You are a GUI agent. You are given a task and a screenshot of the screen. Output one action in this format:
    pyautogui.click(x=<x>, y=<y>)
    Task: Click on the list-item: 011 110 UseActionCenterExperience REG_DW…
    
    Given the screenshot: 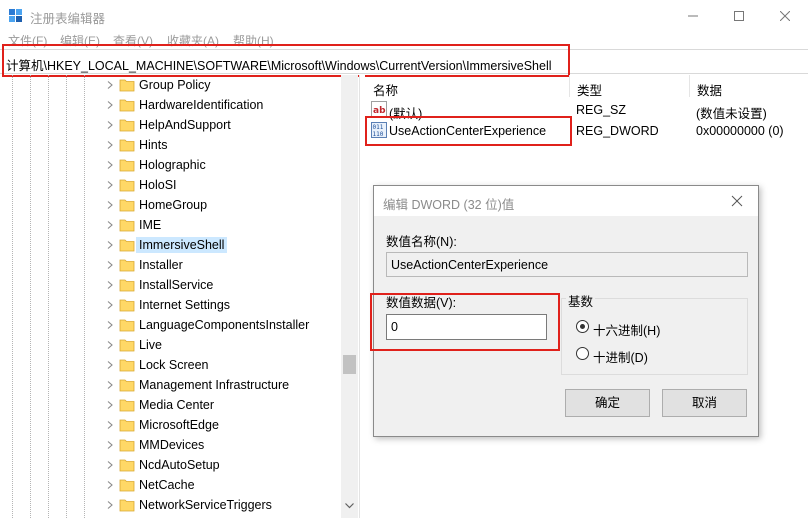 What is the action you would take?
    pyautogui.click(x=587, y=130)
    